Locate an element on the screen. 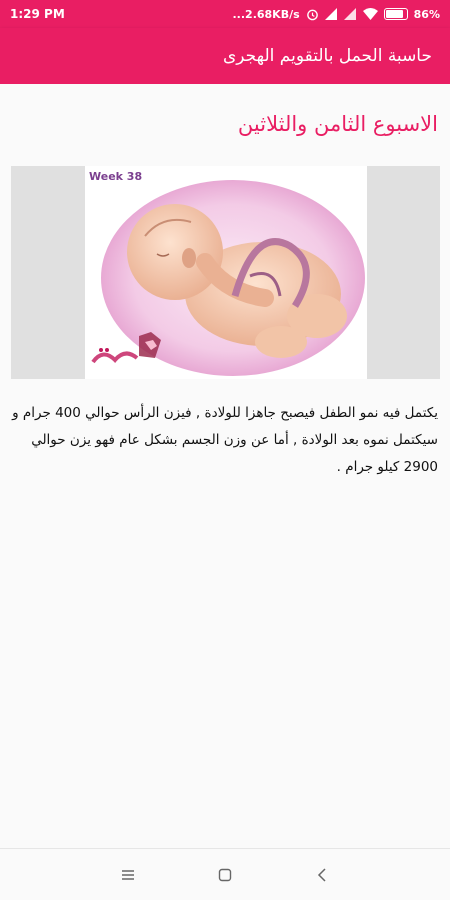 This screenshot has height=900, width=450. system-nav-bar is located at coordinates (225, 874).